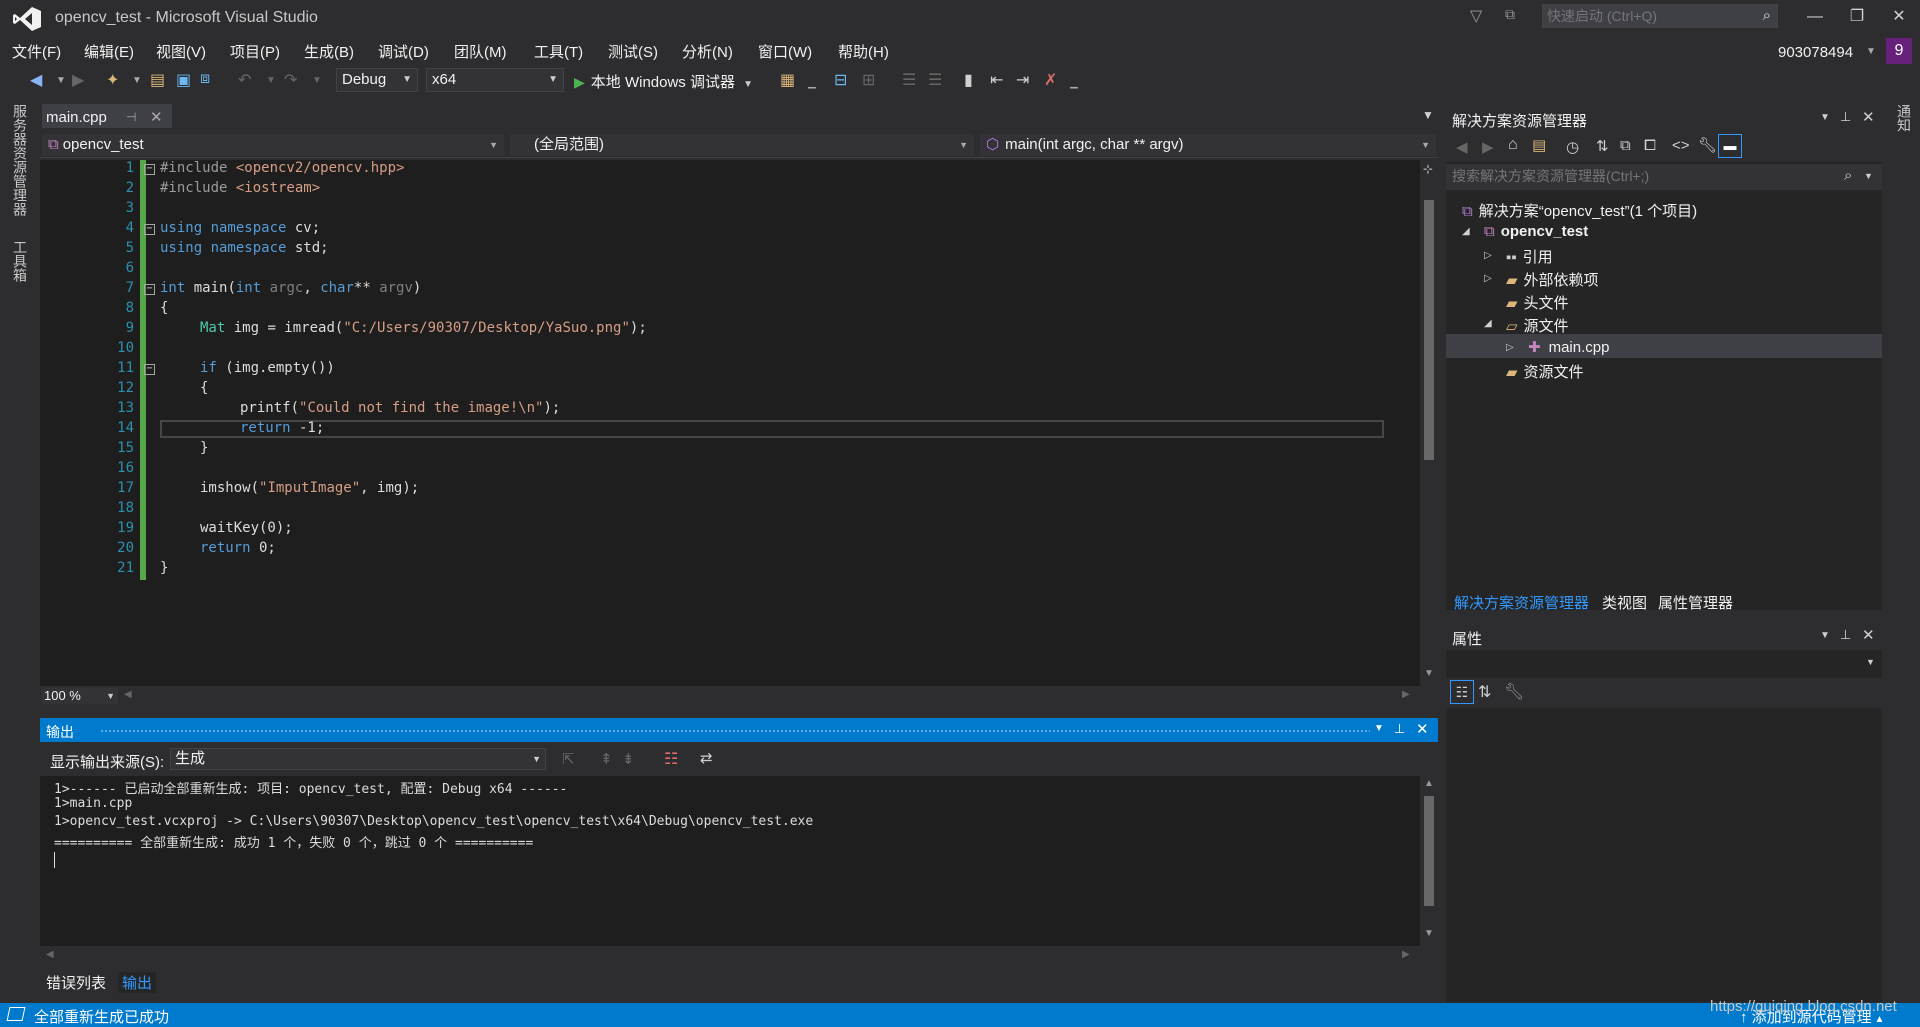  Describe the element at coordinates (707, 51) in the screenshot. I see `menu-analyze: 分析(N)` at that location.